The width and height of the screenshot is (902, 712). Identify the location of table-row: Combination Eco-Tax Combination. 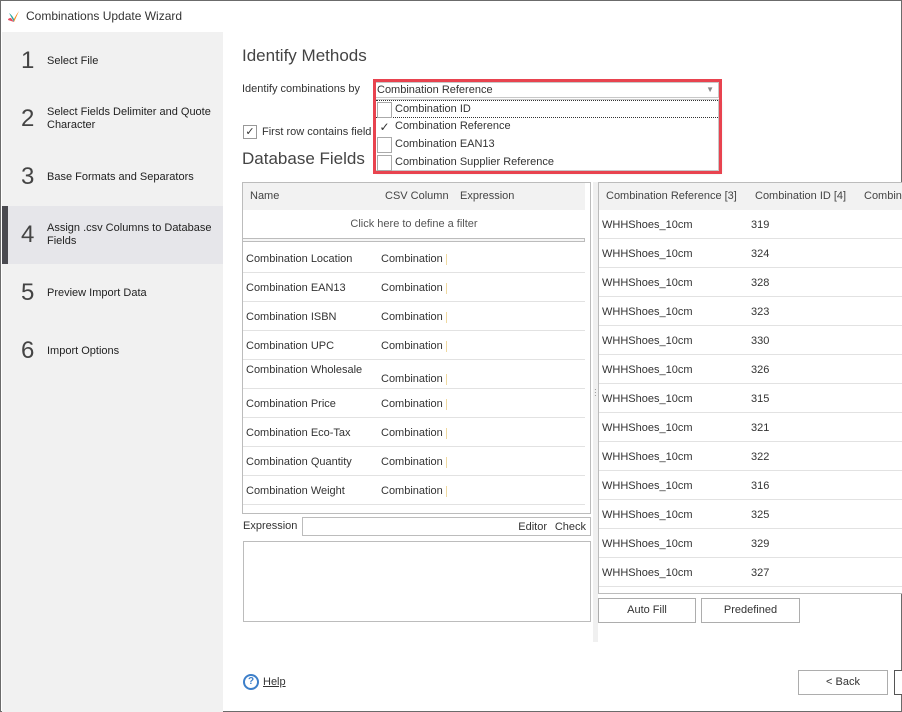
(414, 432).